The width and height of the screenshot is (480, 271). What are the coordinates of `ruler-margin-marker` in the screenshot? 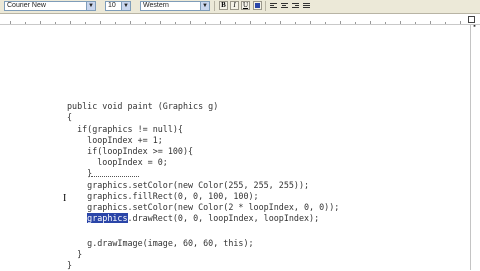 It's located at (471, 19).